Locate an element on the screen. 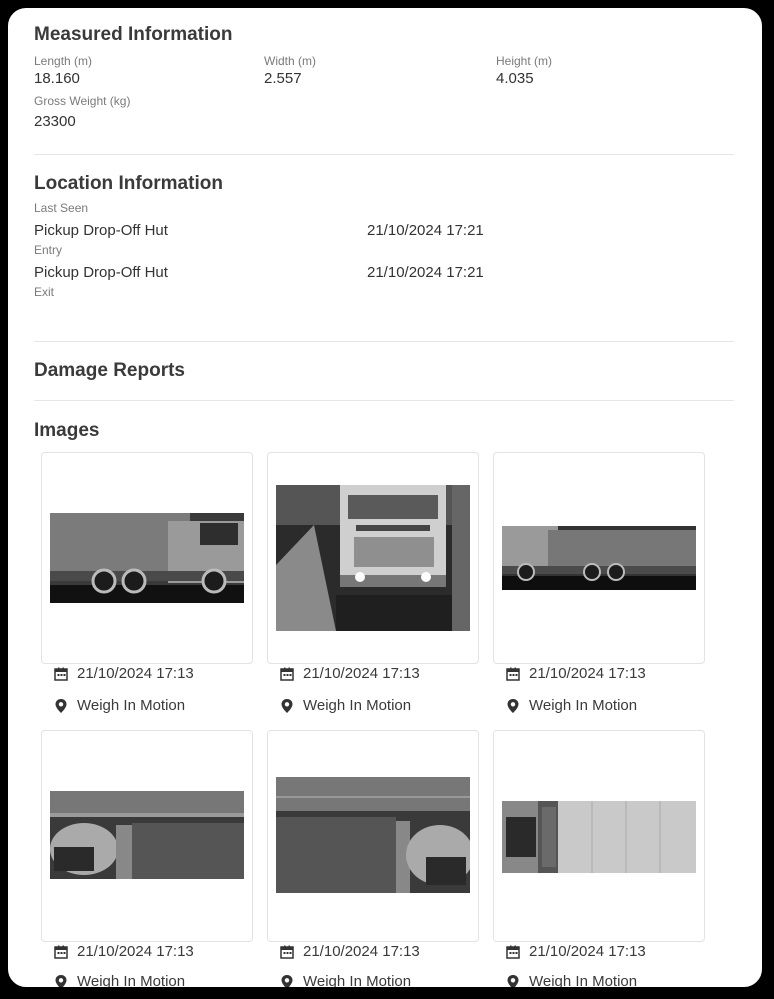 Image resolution: width=774 pixels, height=999 pixels. width-field: Width (m) 2.557 is located at coordinates (290, 71).